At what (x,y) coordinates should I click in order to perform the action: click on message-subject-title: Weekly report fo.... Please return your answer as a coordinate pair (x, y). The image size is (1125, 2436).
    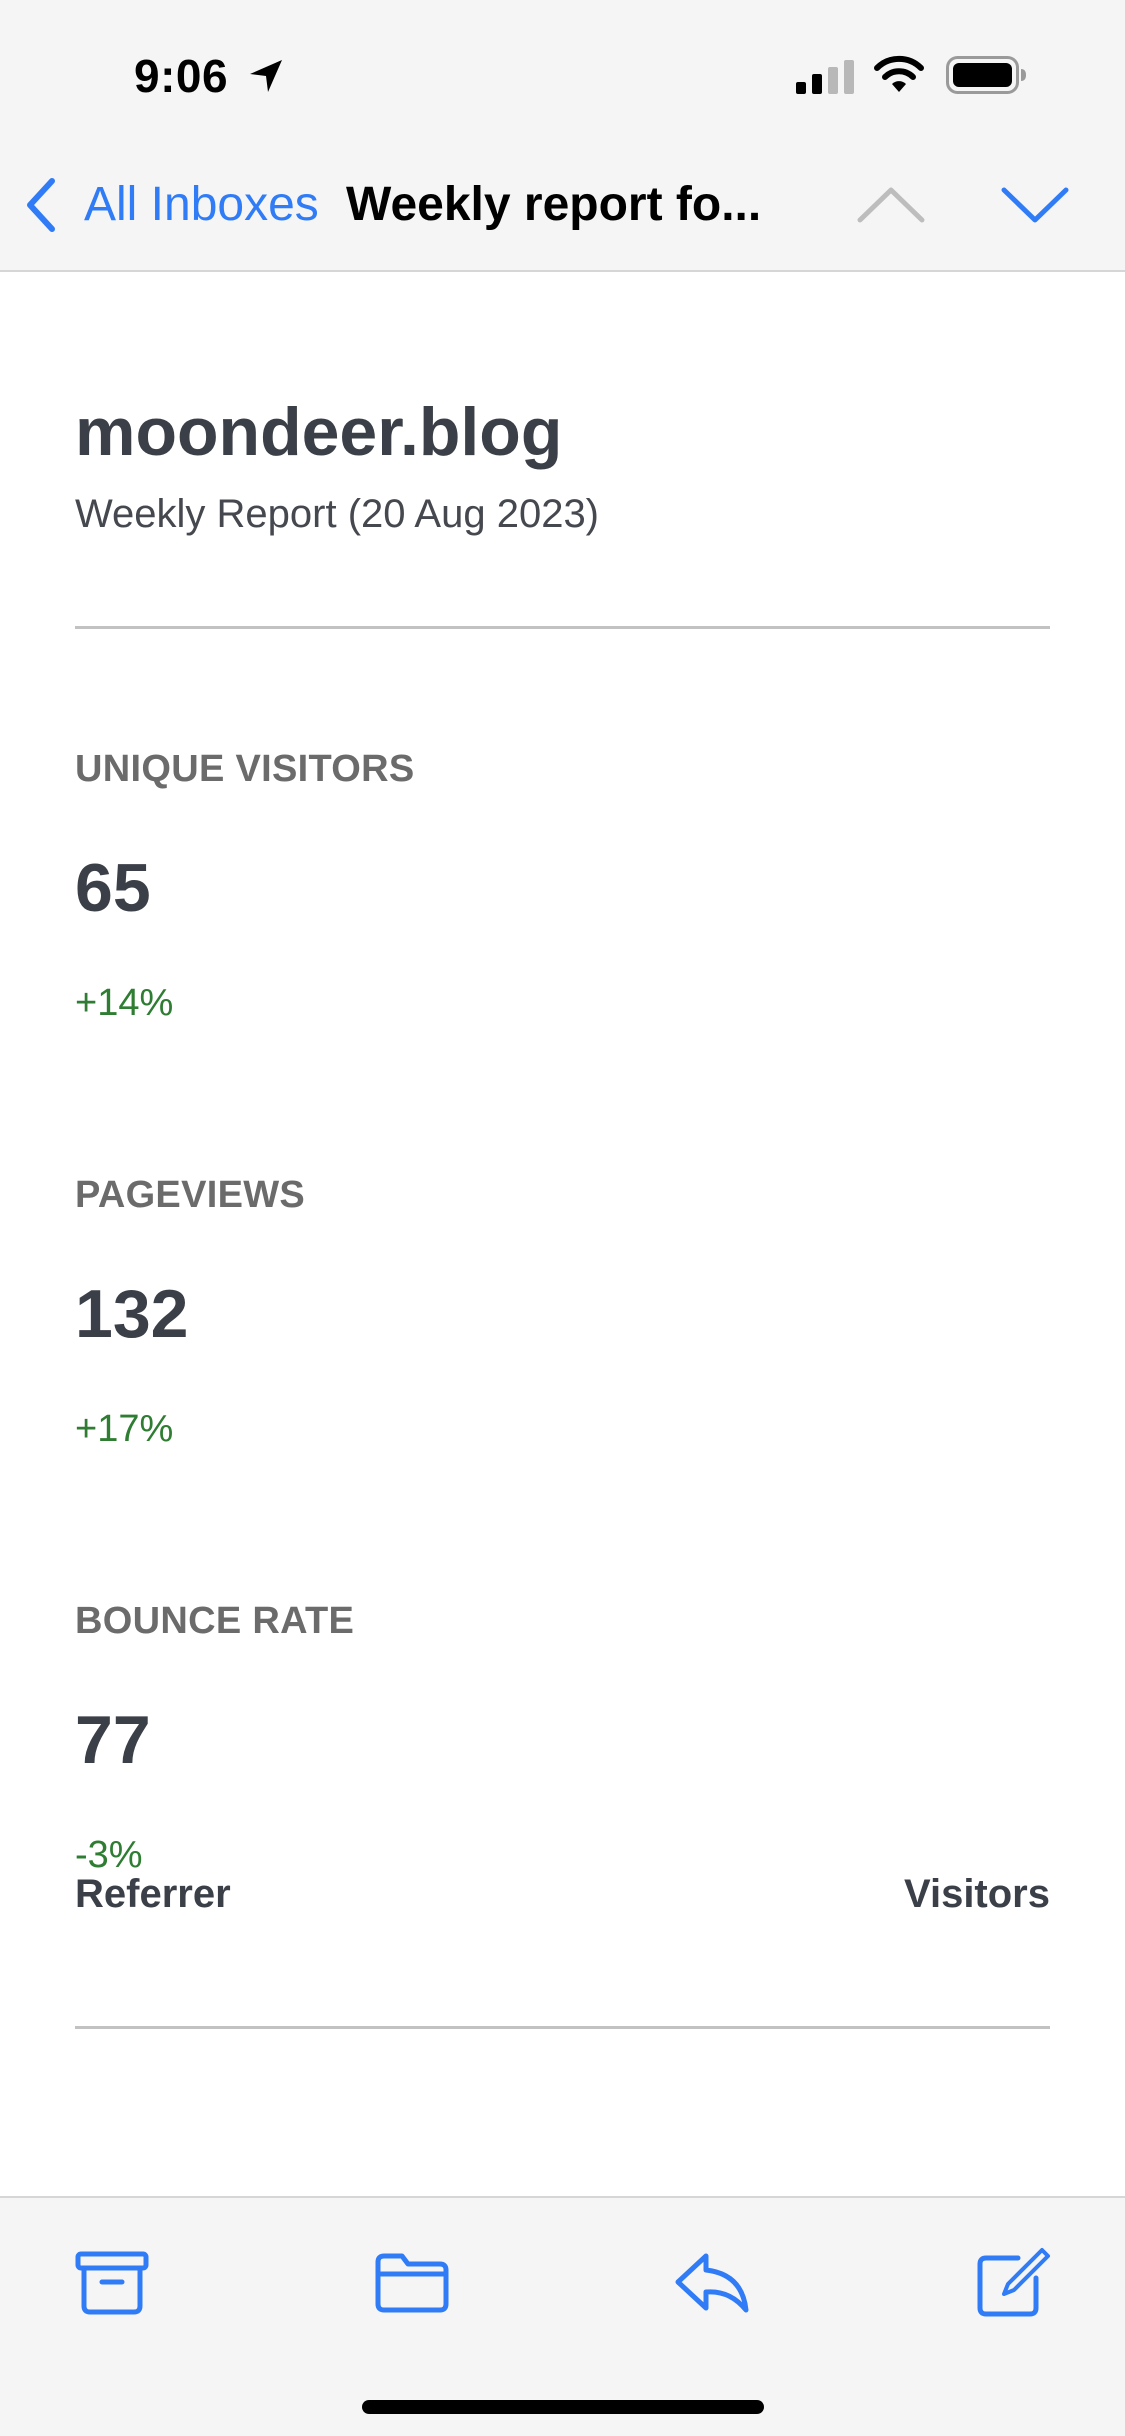
    Looking at the image, I should click on (554, 204).